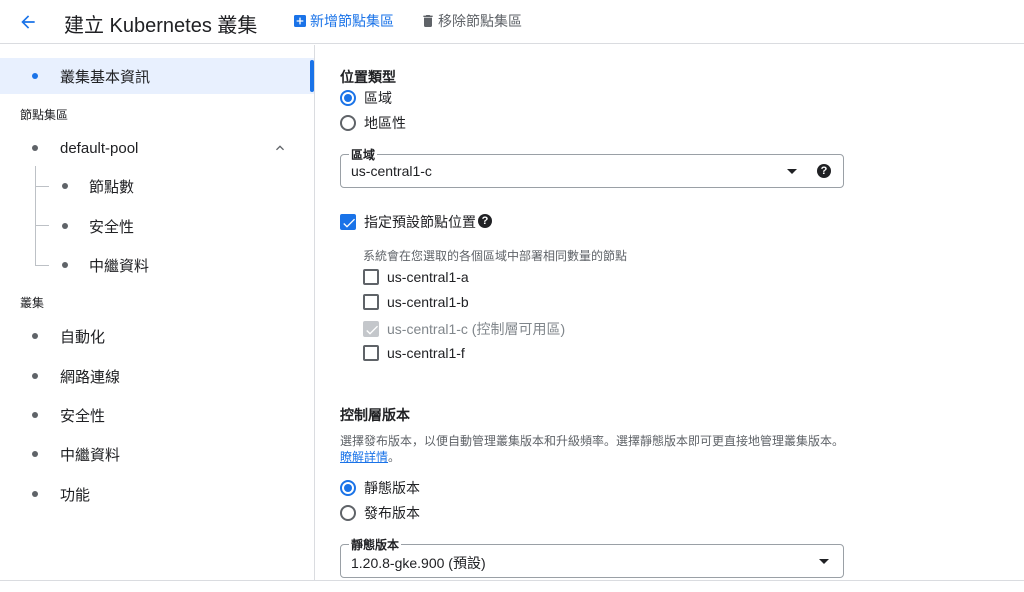 The width and height of the screenshot is (1024, 592). I want to click on sidebar-item-networking: 網路連線, so click(157, 376).